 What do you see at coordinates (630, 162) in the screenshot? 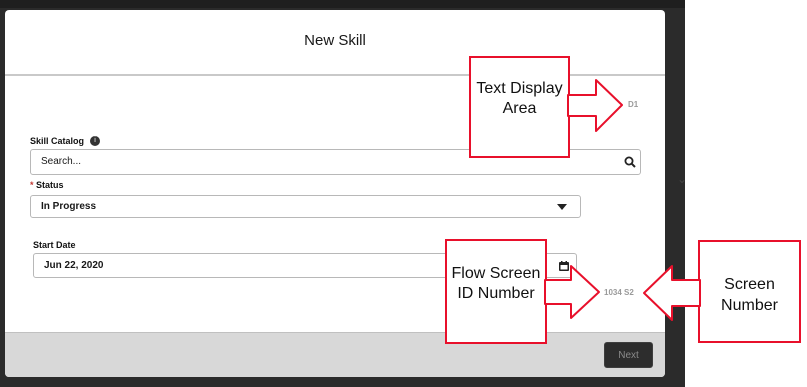
I see `search-icon` at bounding box center [630, 162].